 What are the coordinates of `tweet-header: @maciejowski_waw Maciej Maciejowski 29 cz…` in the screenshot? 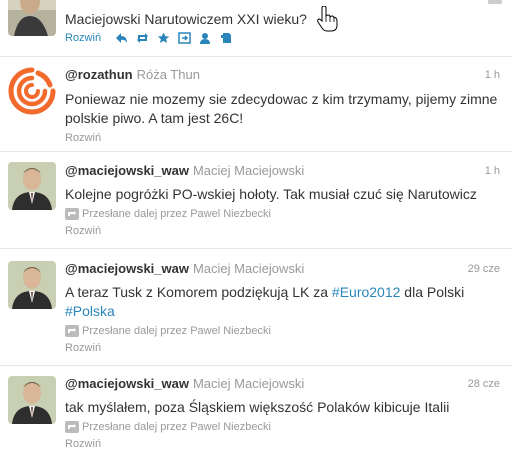 It's located at (282, 269).